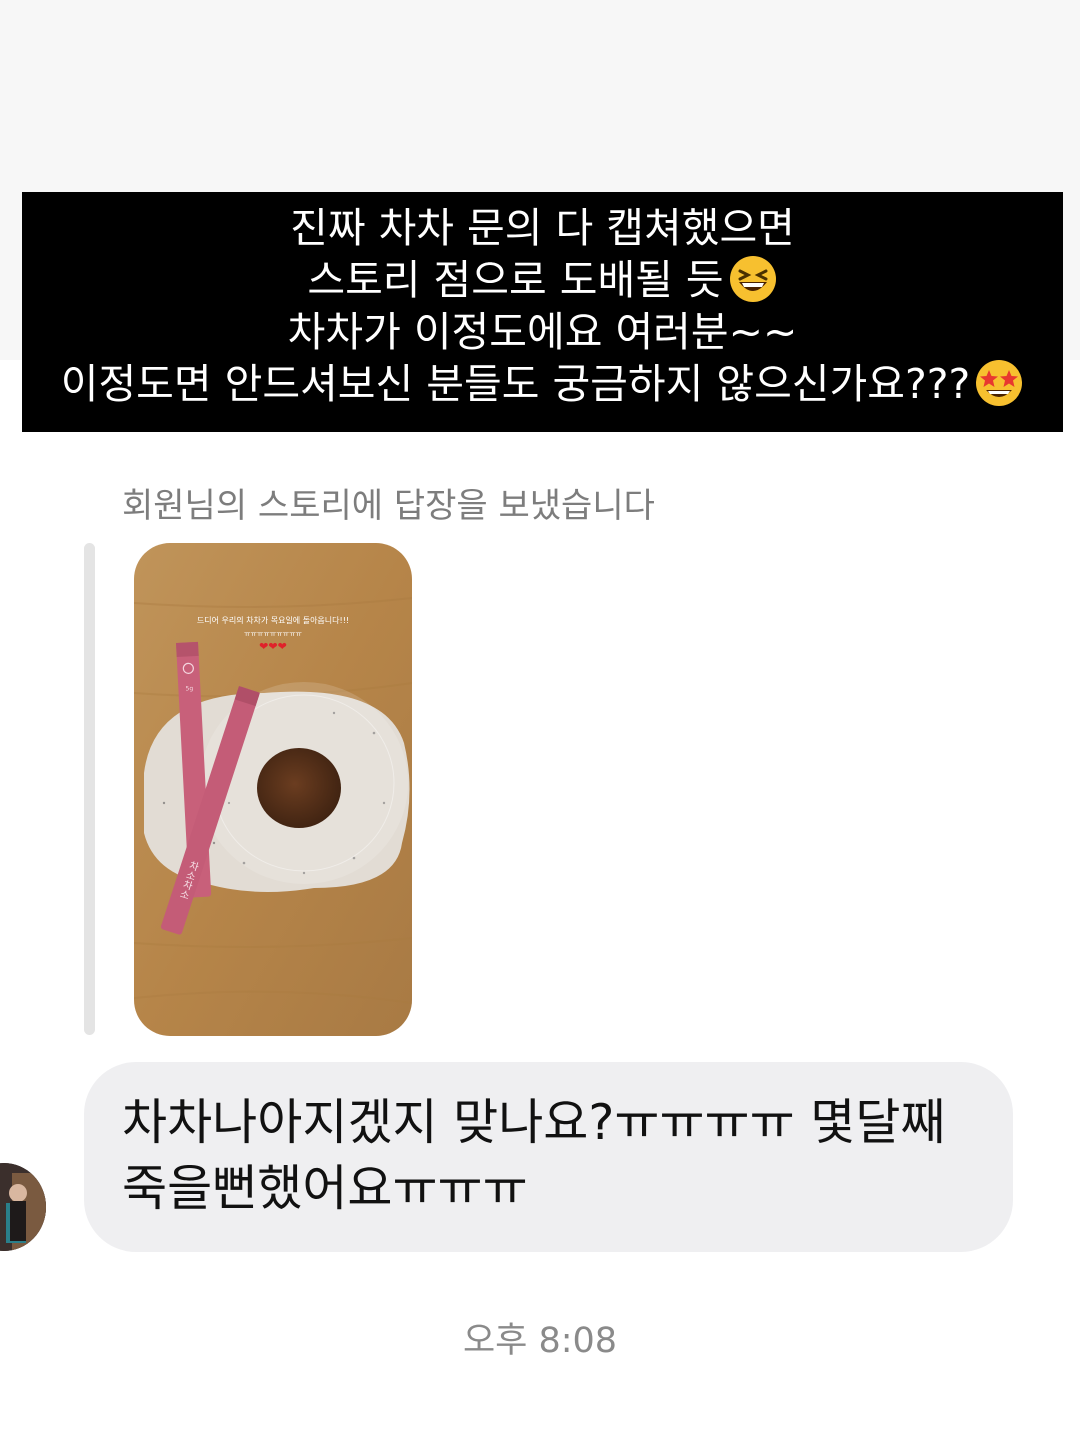 The image size is (1080, 1437). What do you see at coordinates (540, 1341) in the screenshot?
I see `message-timestamp: 오후 8:08` at bounding box center [540, 1341].